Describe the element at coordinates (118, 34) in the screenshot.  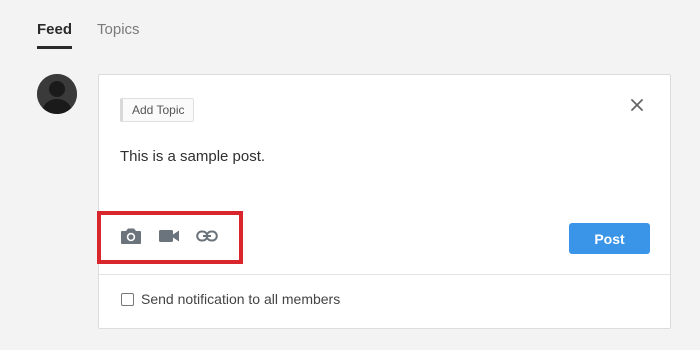
I see `tab-topics: Topics` at that location.